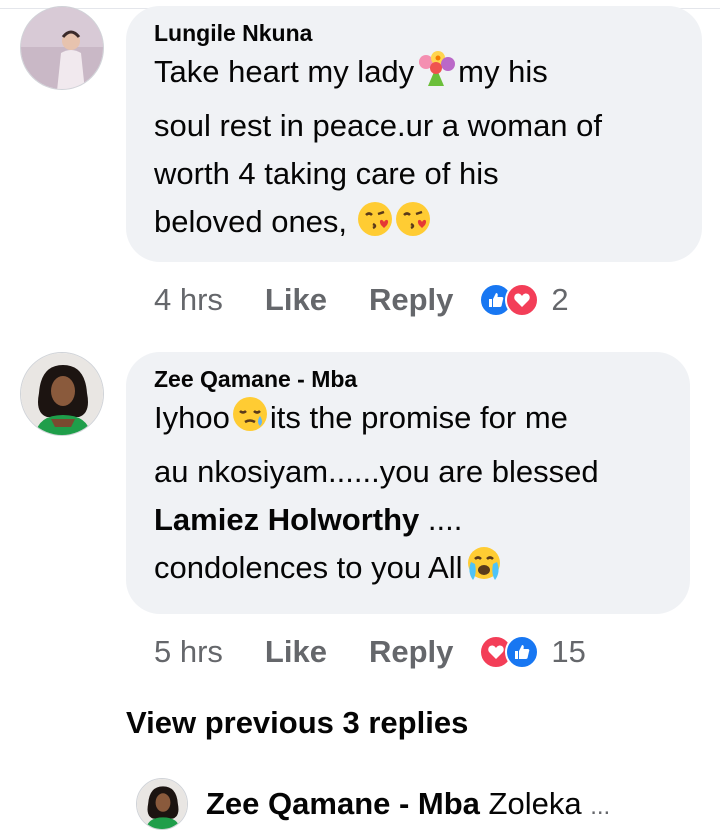 The image size is (720, 837). What do you see at coordinates (522, 652) in the screenshot?
I see `like-icon` at bounding box center [522, 652].